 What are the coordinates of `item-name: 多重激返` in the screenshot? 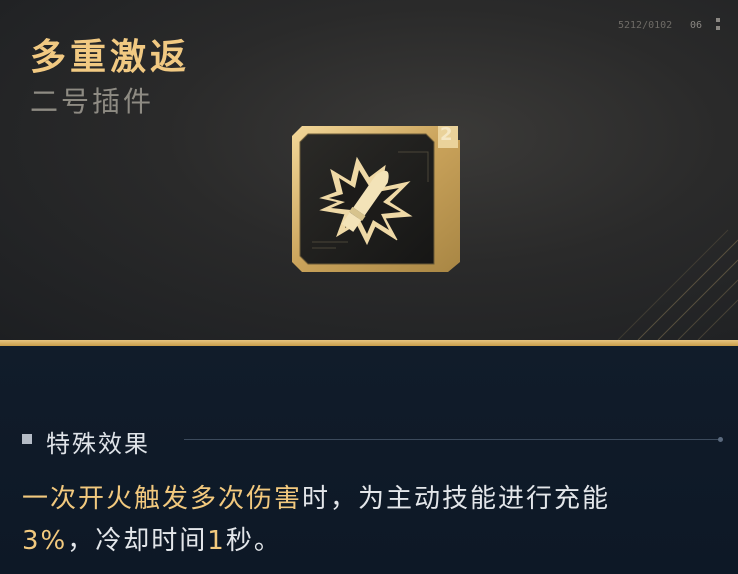 It's located at (110, 57).